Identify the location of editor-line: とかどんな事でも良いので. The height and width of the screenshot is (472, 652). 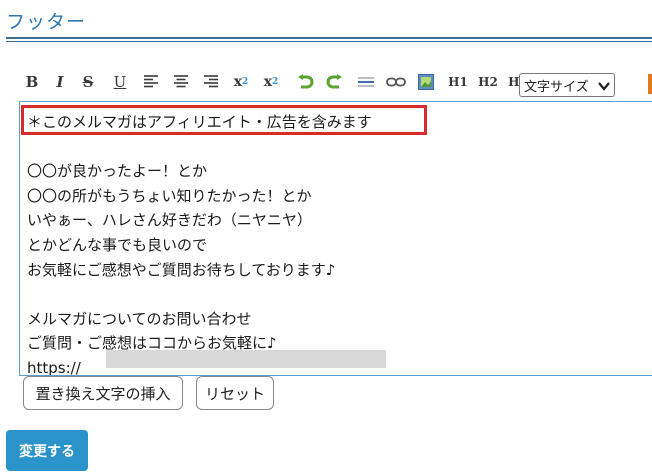
(117, 244).